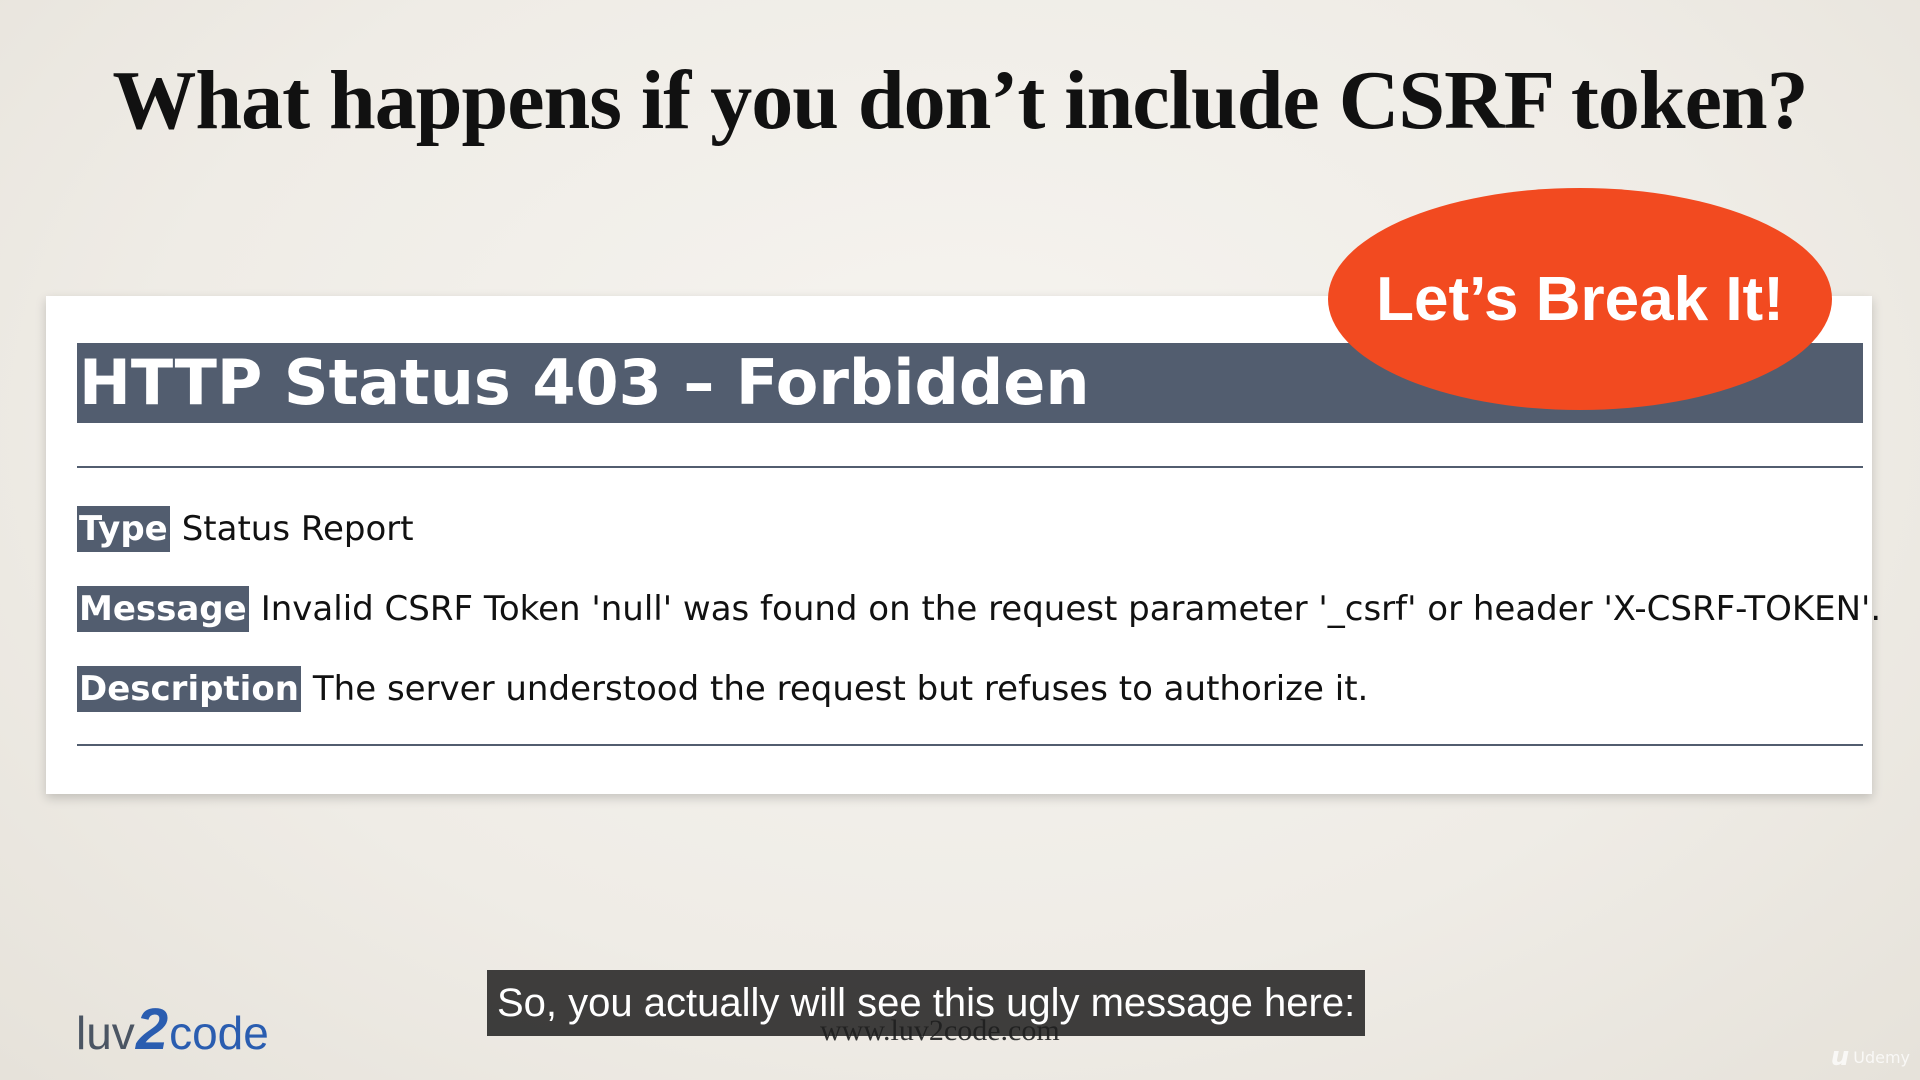  Describe the element at coordinates (123, 529) in the screenshot. I see `type-label: Type` at that location.